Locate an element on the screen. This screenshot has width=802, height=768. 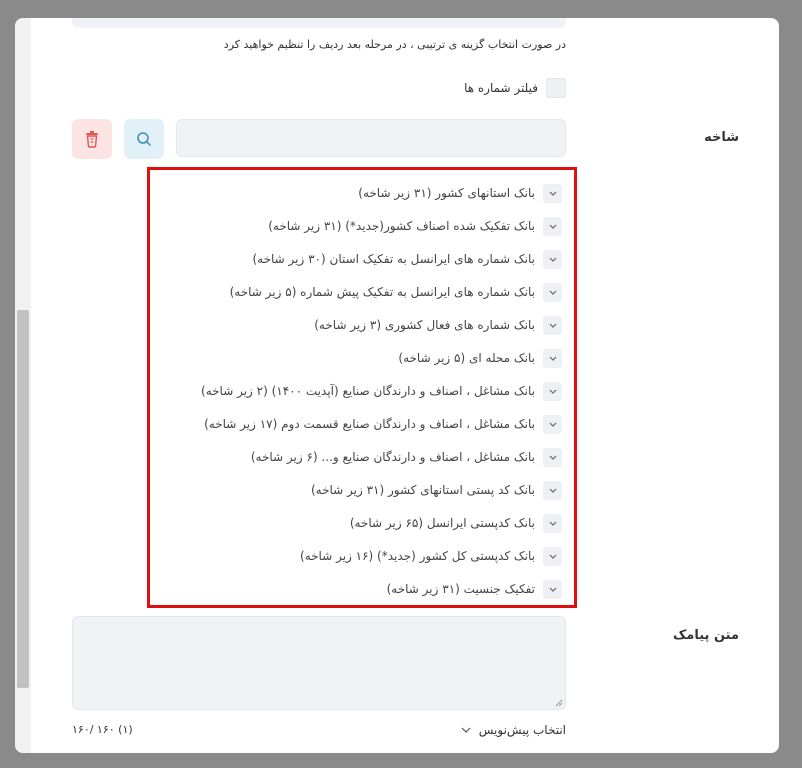
tree-item-label: تفکیک جنسیت (۳۱ زیر شاخه) is located at coordinates (460, 589).